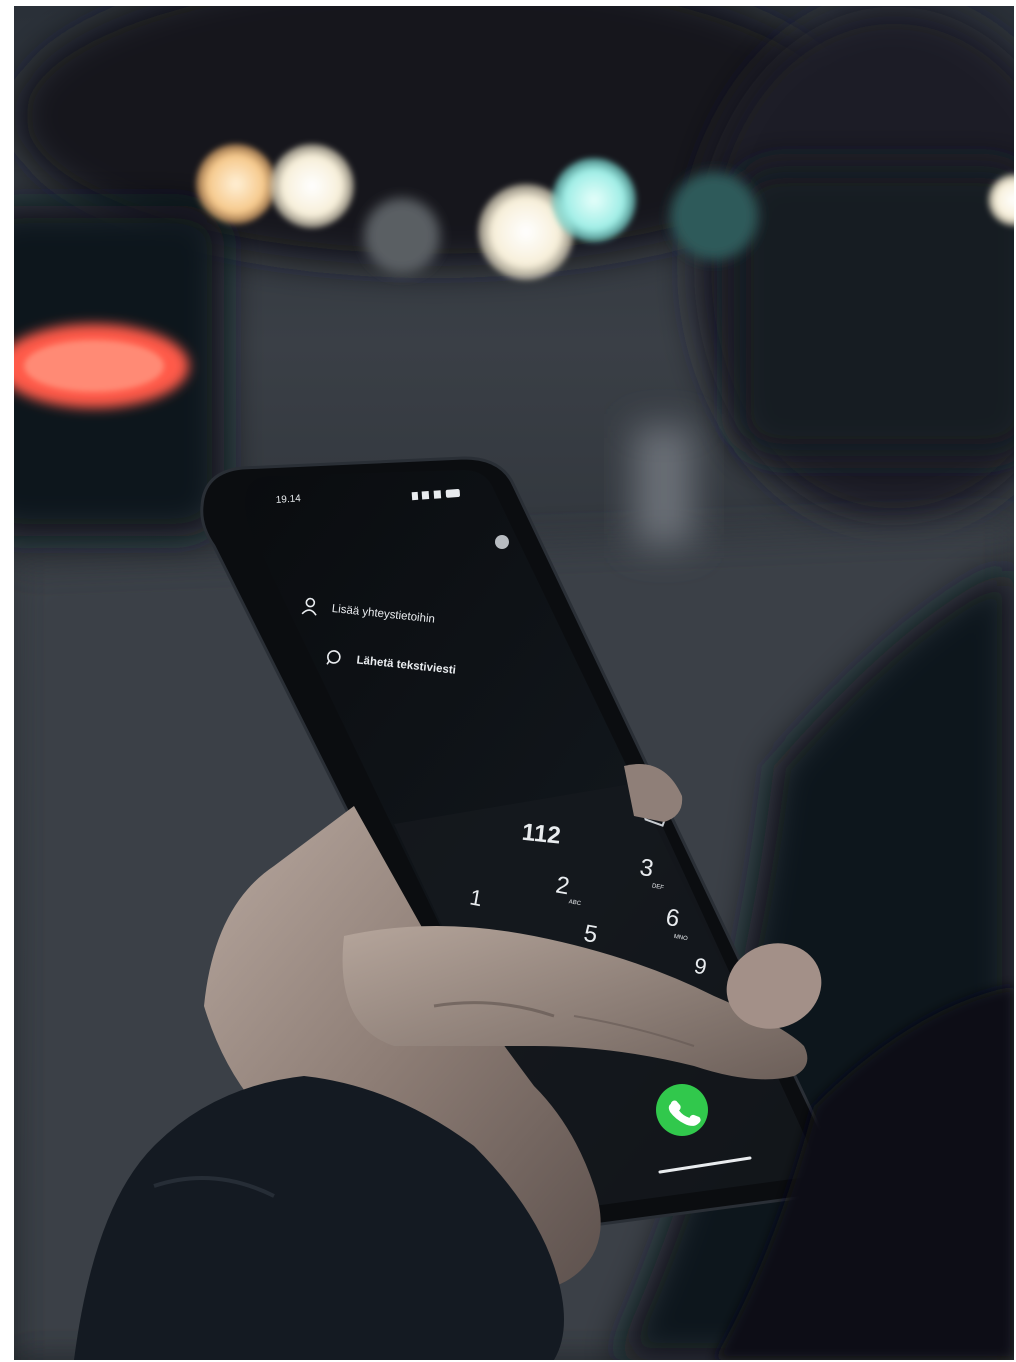  I want to click on more-options-icon, so click(502, 542).